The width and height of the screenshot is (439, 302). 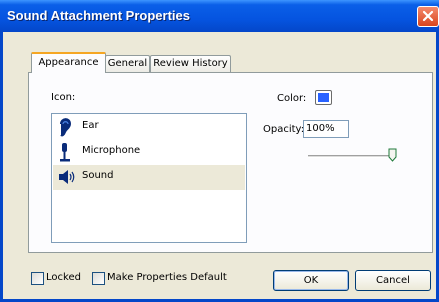 I want to click on cancel-button-label: Cancel, so click(x=393, y=280).